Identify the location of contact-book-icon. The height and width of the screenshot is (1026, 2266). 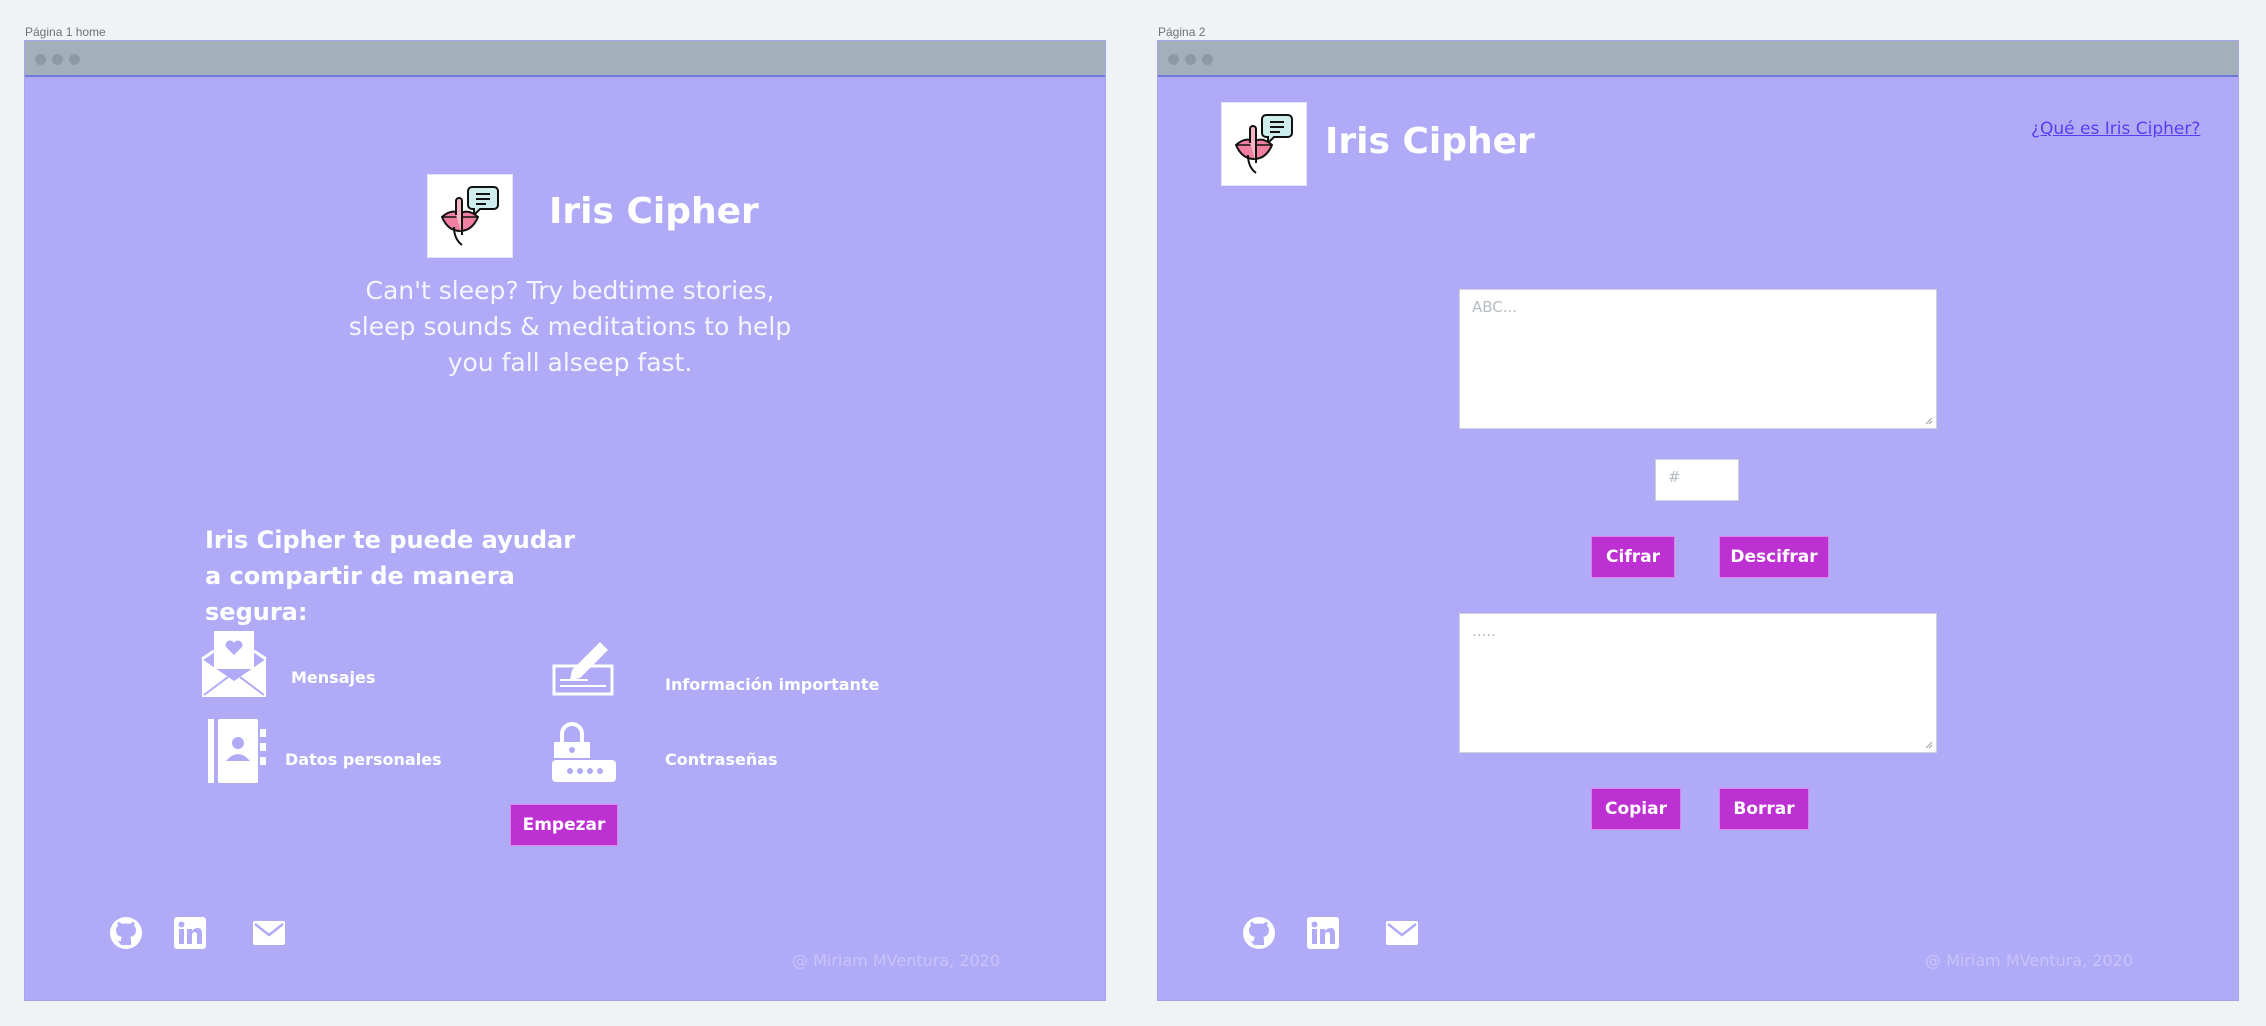
(237, 751).